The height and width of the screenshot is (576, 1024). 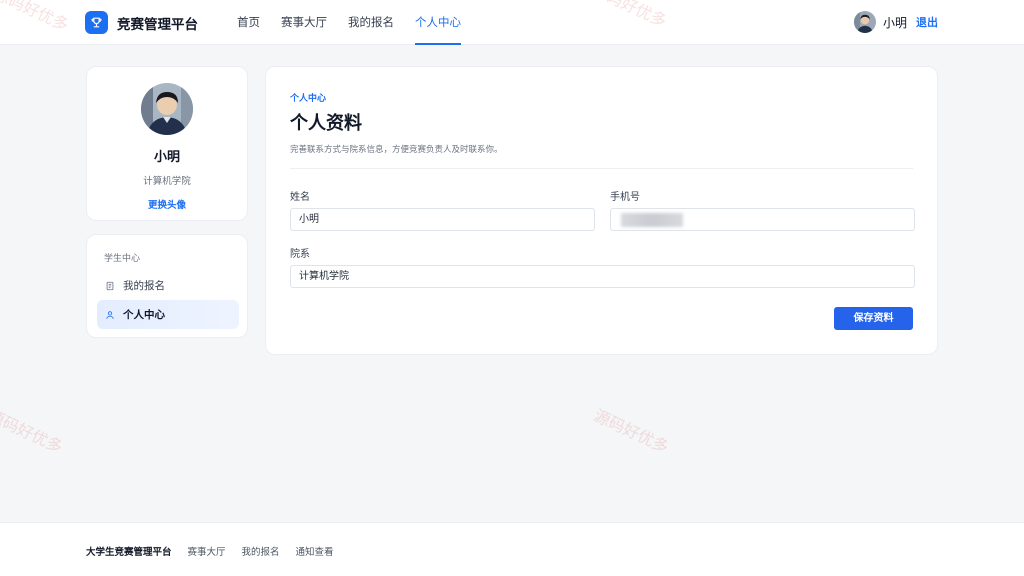 What do you see at coordinates (261, 551) in the screenshot?
I see `footer-link-my-registrations: 我的报名` at bounding box center [261, 551].